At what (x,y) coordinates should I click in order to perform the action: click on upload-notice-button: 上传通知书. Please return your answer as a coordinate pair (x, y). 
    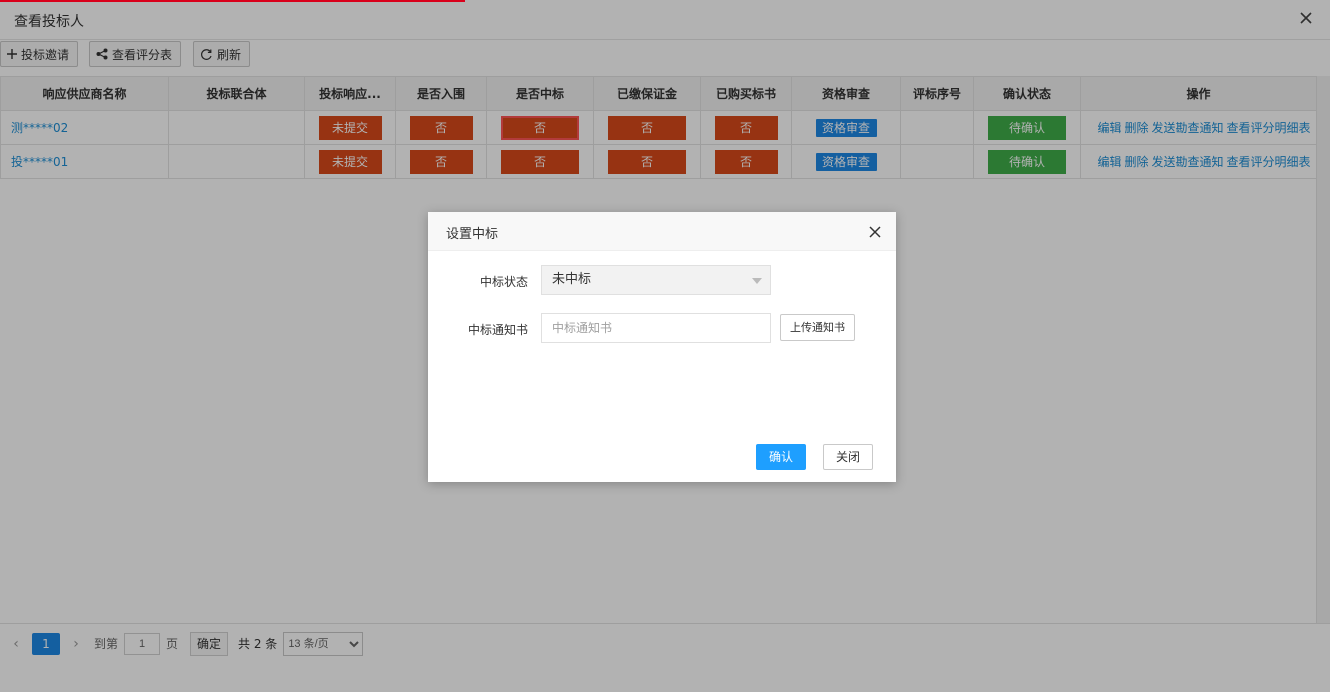
    Looking at the image, I should click on (817, 327).